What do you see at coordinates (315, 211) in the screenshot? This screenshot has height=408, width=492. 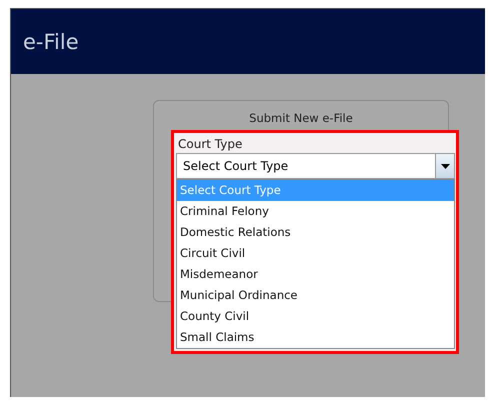 I see `dropdown-option: Criminal Felony` at bounding box center [315, 211].